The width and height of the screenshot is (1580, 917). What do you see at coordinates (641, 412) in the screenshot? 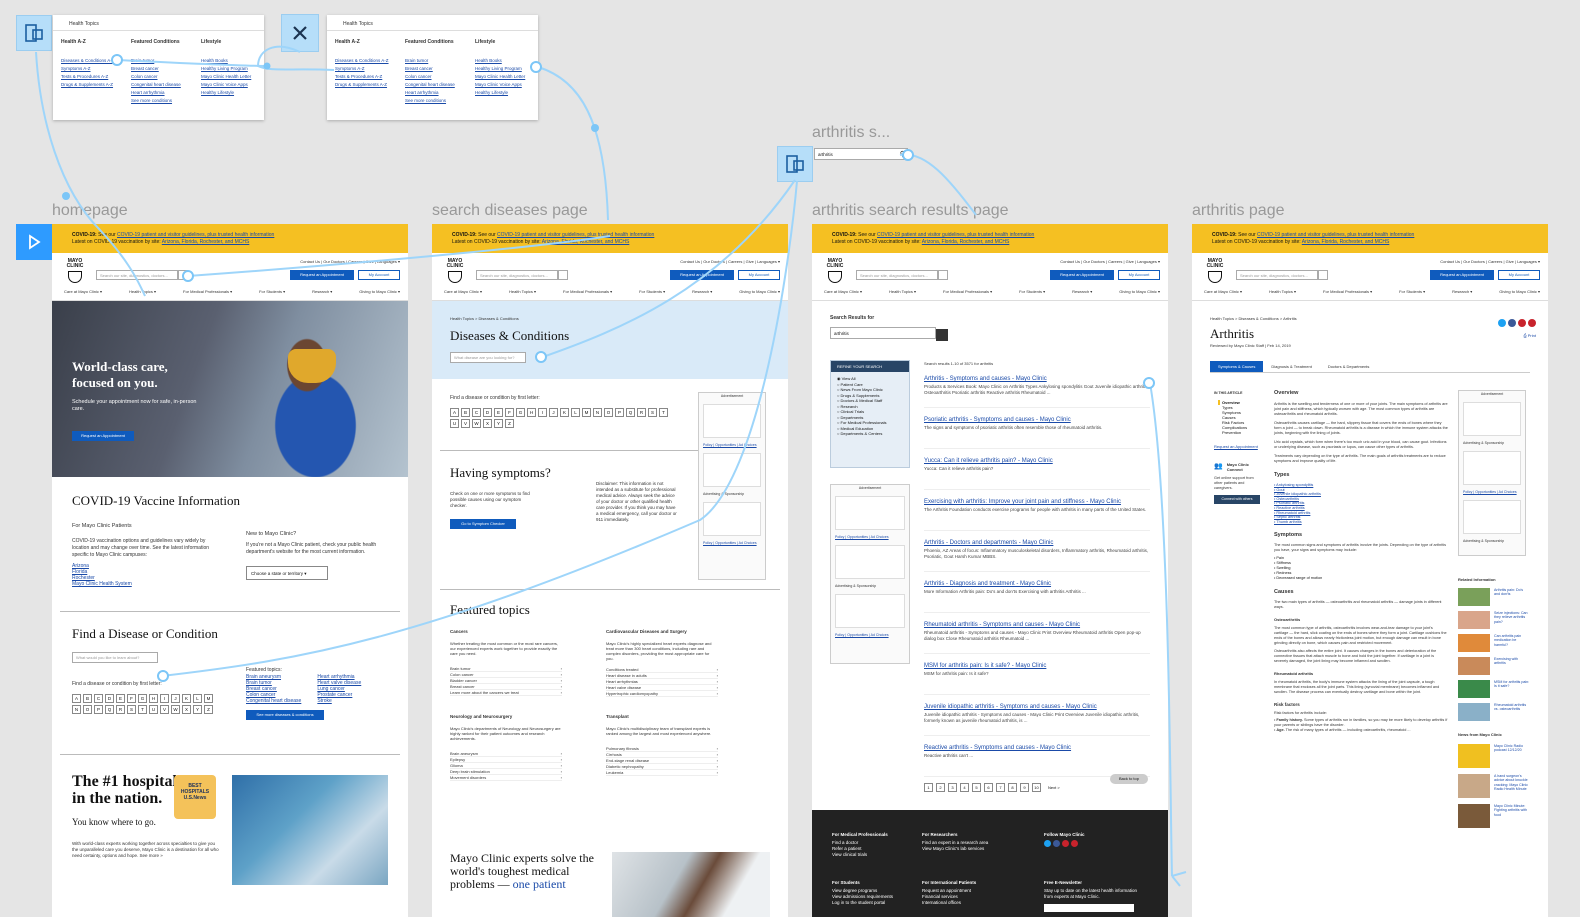
I see `letter-link: R` at bounding box center [641, 412].